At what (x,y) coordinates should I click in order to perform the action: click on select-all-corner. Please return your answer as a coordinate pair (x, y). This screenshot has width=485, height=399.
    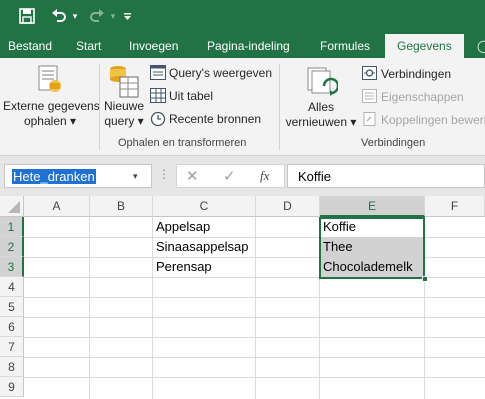
    Looking at the image, I should click on (12, 206).